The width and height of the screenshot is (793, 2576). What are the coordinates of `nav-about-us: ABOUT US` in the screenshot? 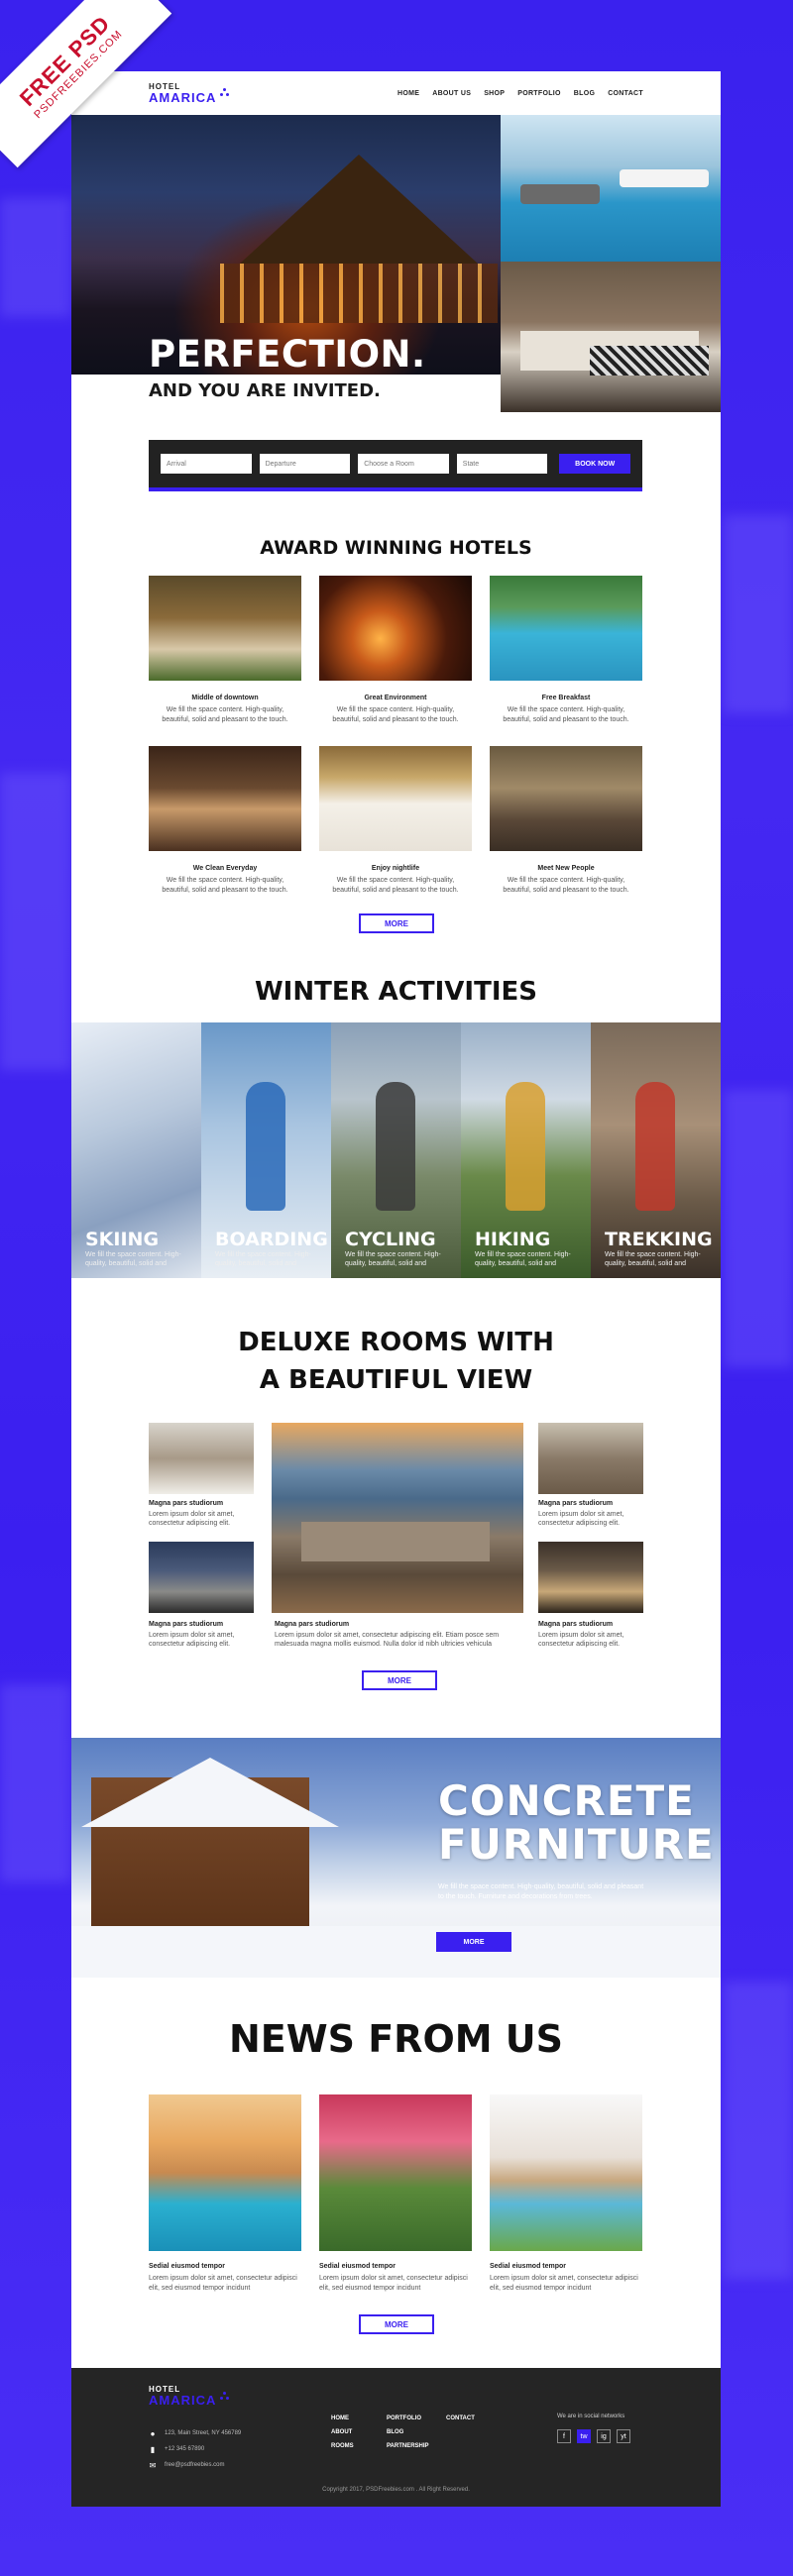 It's located at (451, 94).